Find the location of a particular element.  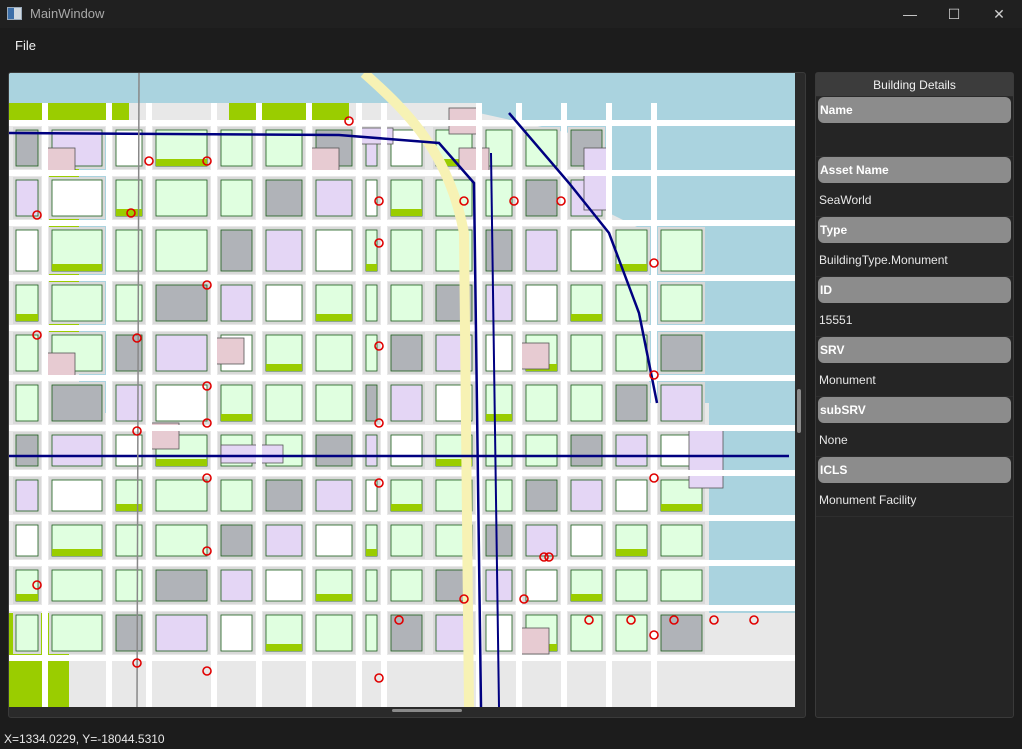

field-value: SeaWorld is located at coordinates (914, 200).